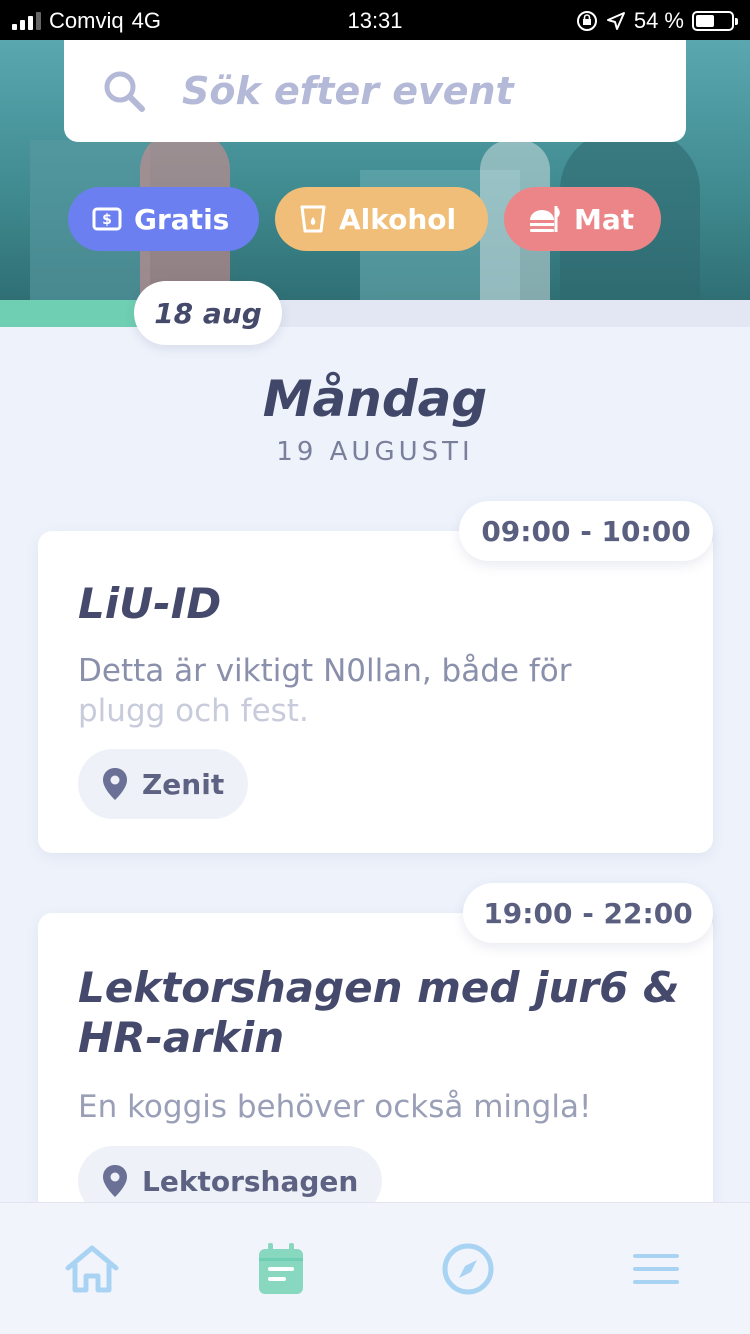  I want to click on tab-calendar, so click(281, 1269).